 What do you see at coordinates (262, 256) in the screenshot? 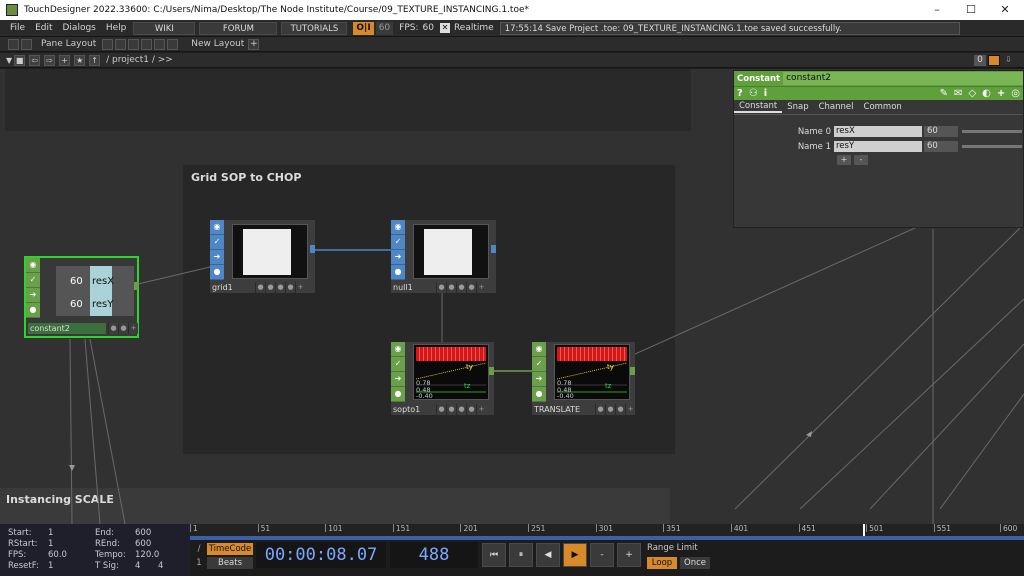
I see `node-grid1: ◉ ✓ ➔ ● grid1 ● ● ● ● +` at bounding box center [262, 256].